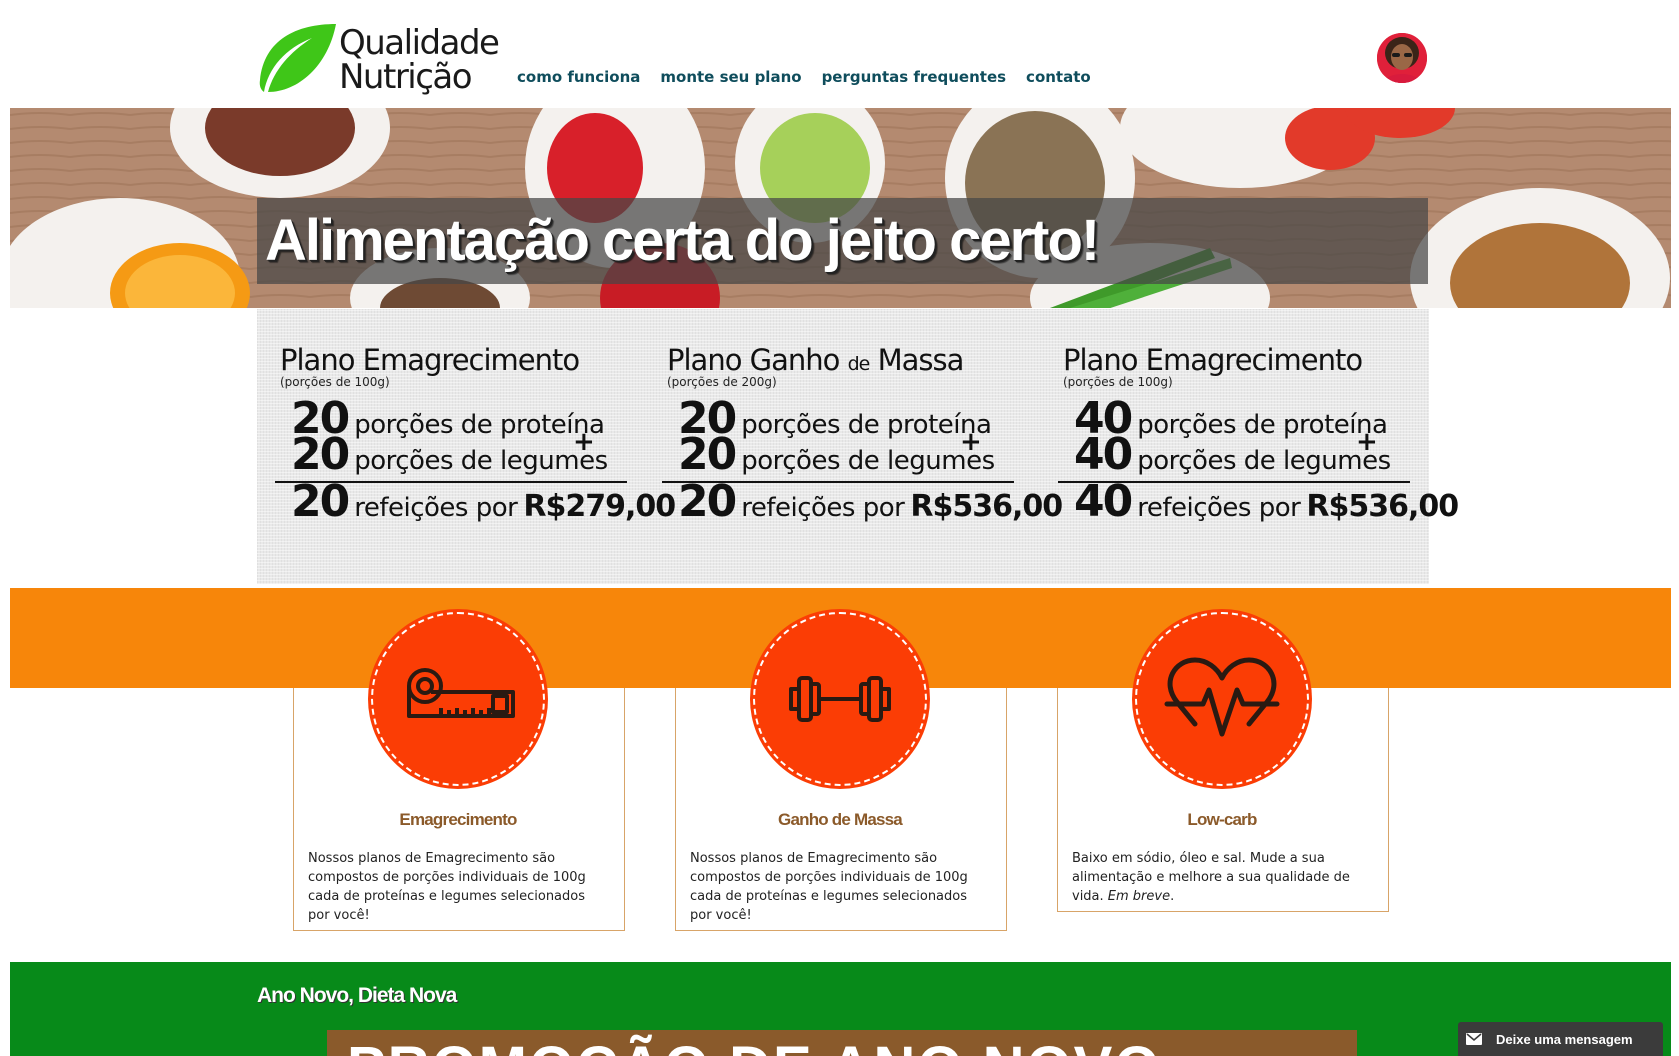 The image size is (1679, 1056). What do you see at coordinates (406, 77) in the screenshot?
I see `logo-line-2: Nutrição` at bounding box center [406, 77].